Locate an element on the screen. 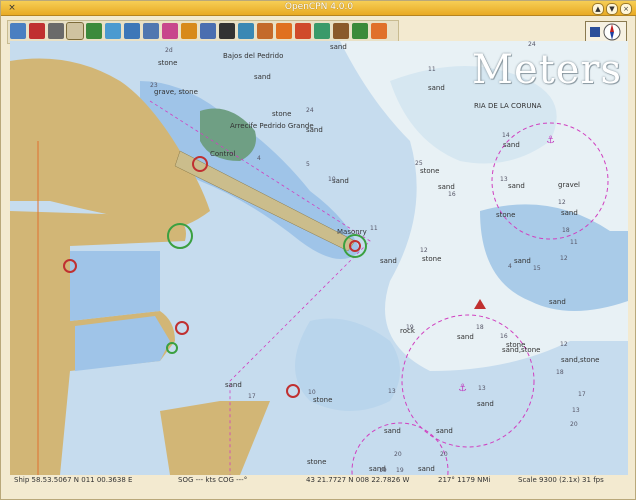 This screenshot has height=500, width=636. clock-icon is located at coordinates (341, 31).